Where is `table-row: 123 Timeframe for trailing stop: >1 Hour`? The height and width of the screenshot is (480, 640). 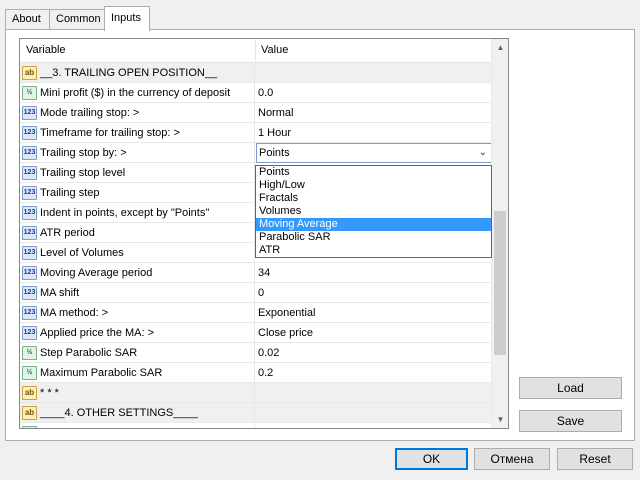
table-row: 123 Timeframe for trailing stop: >1 Hour is located at coordinates (256, 133).